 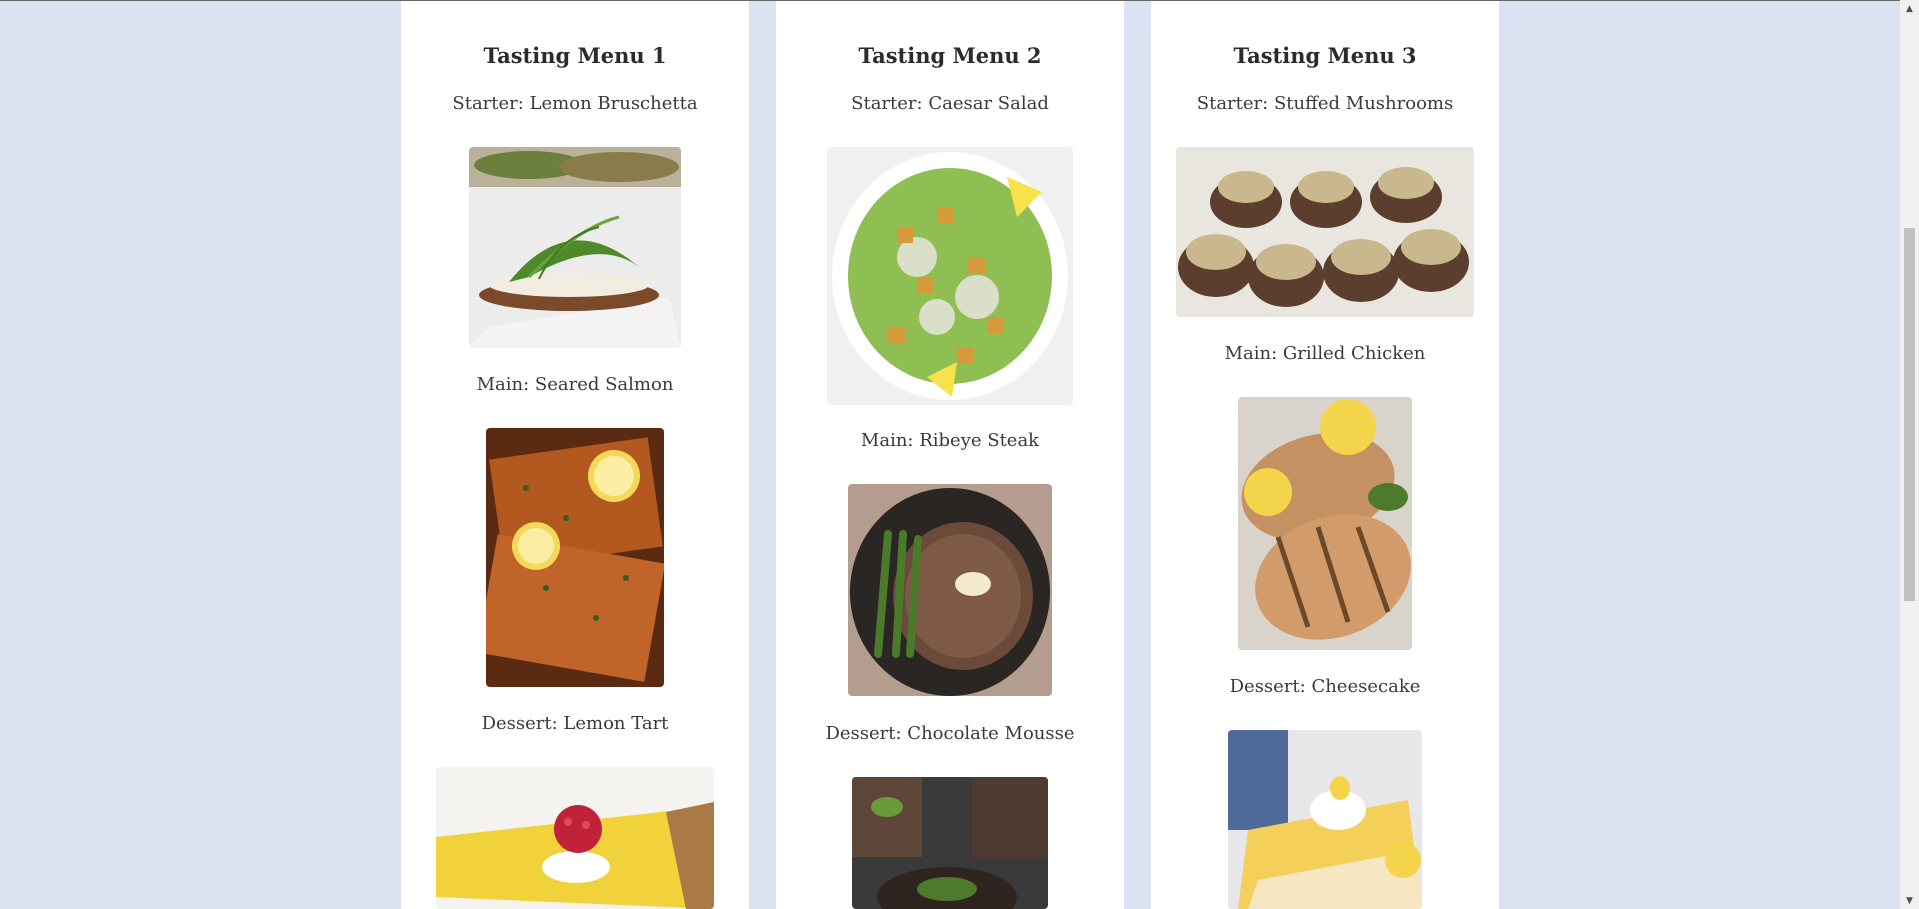 I want to click on vertical-scrollbar: ▲ ▼, so click(x=1909, y=454).